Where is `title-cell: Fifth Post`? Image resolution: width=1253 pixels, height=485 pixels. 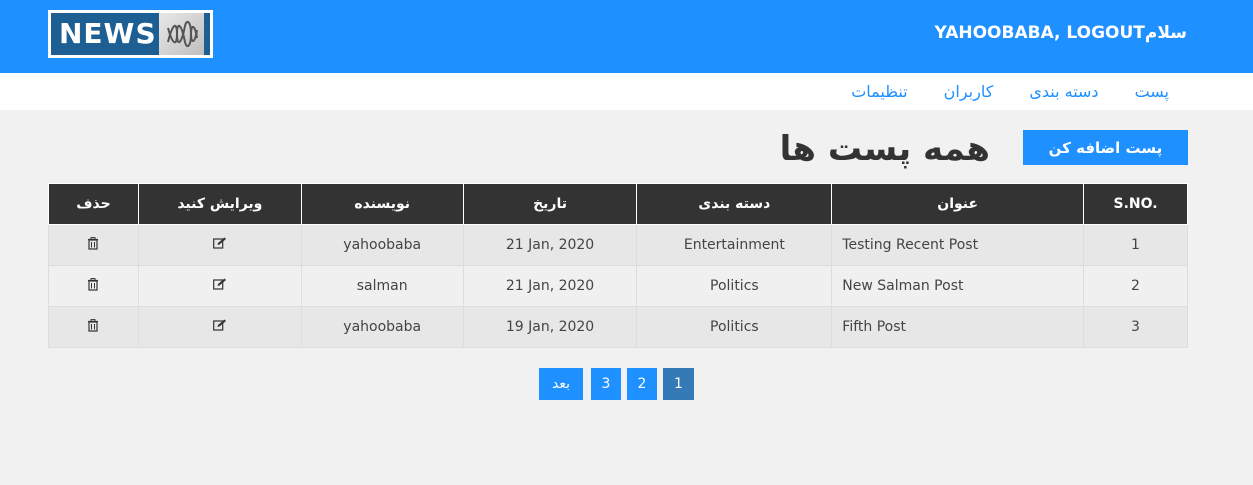
title-cell: Fifth Post is located at coordinates (958, 327).